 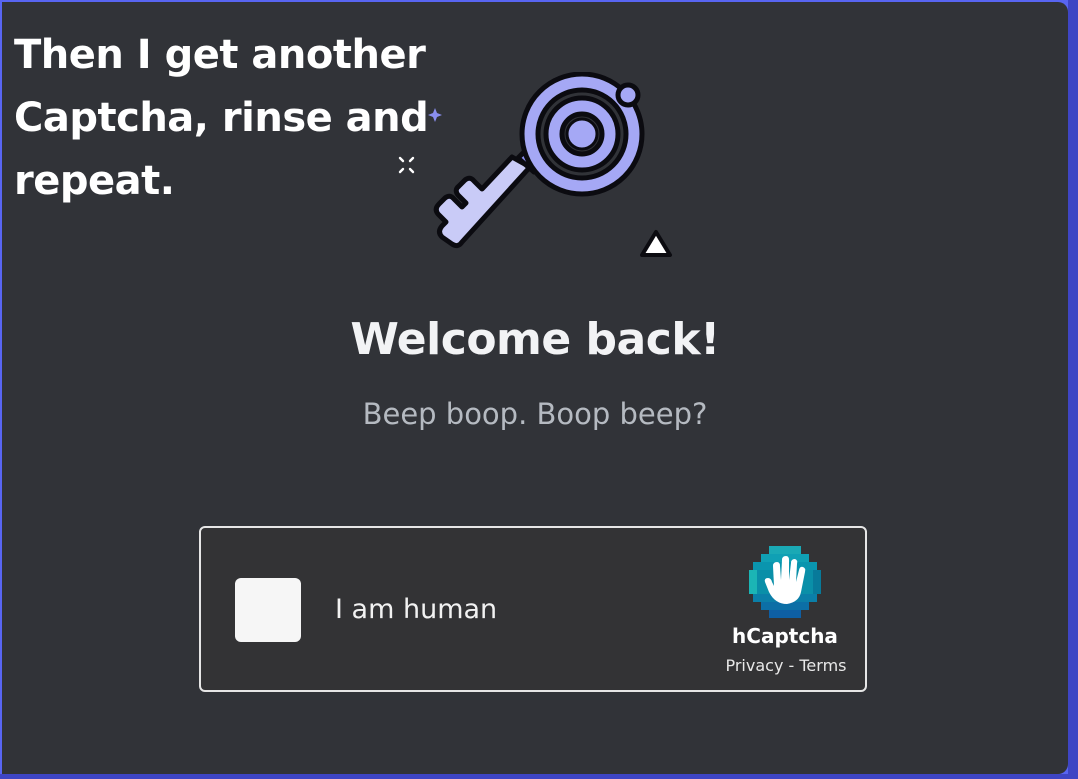 What do you see at coordinates (785, 636) in the screenshot?
I see `hcaptcha-brand: hCaptcha` at bounding box center [785, 636].